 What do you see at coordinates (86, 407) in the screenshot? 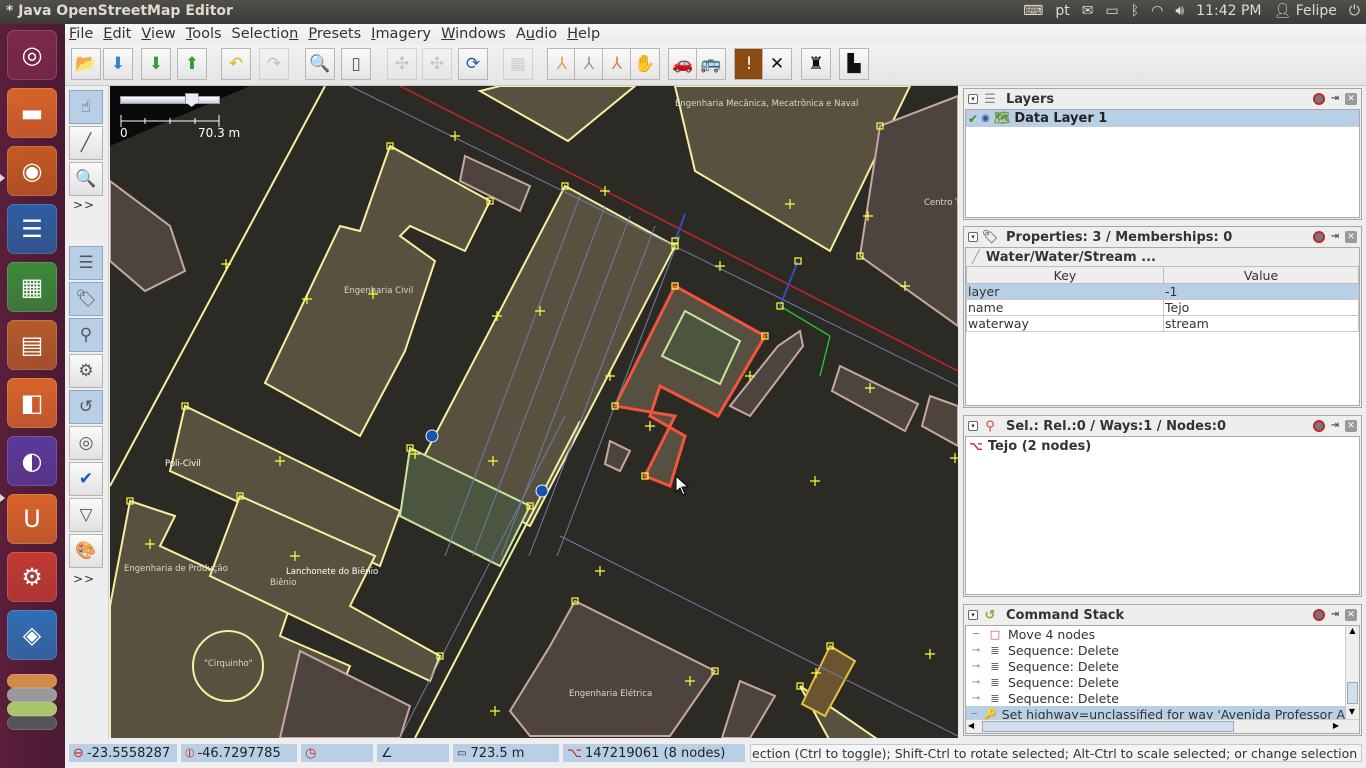
I see `toggle-command-stack-button: ↺` at bounding box center [86, 407].